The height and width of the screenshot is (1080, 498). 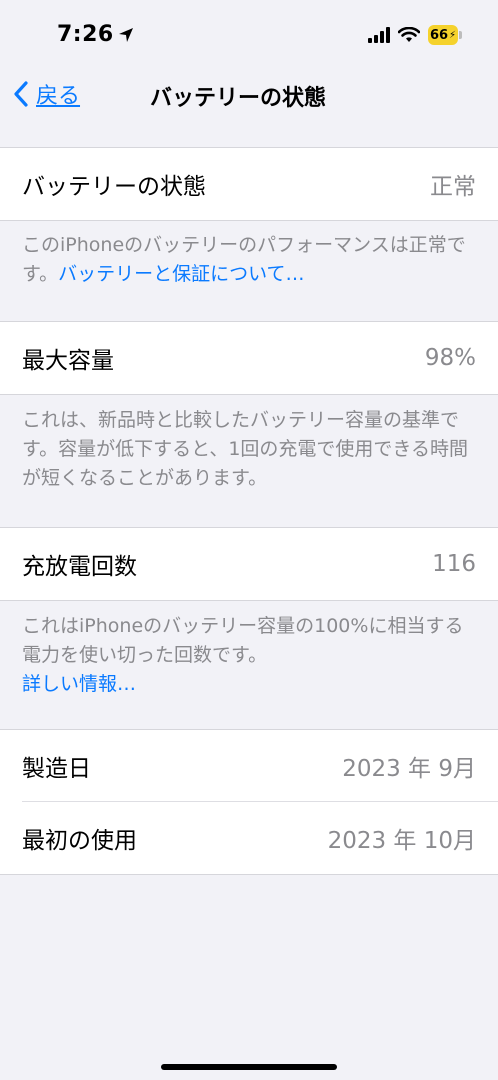 I want to click on battery-health-row: バッテリーの状態 正常, so click(x=249, y=184).